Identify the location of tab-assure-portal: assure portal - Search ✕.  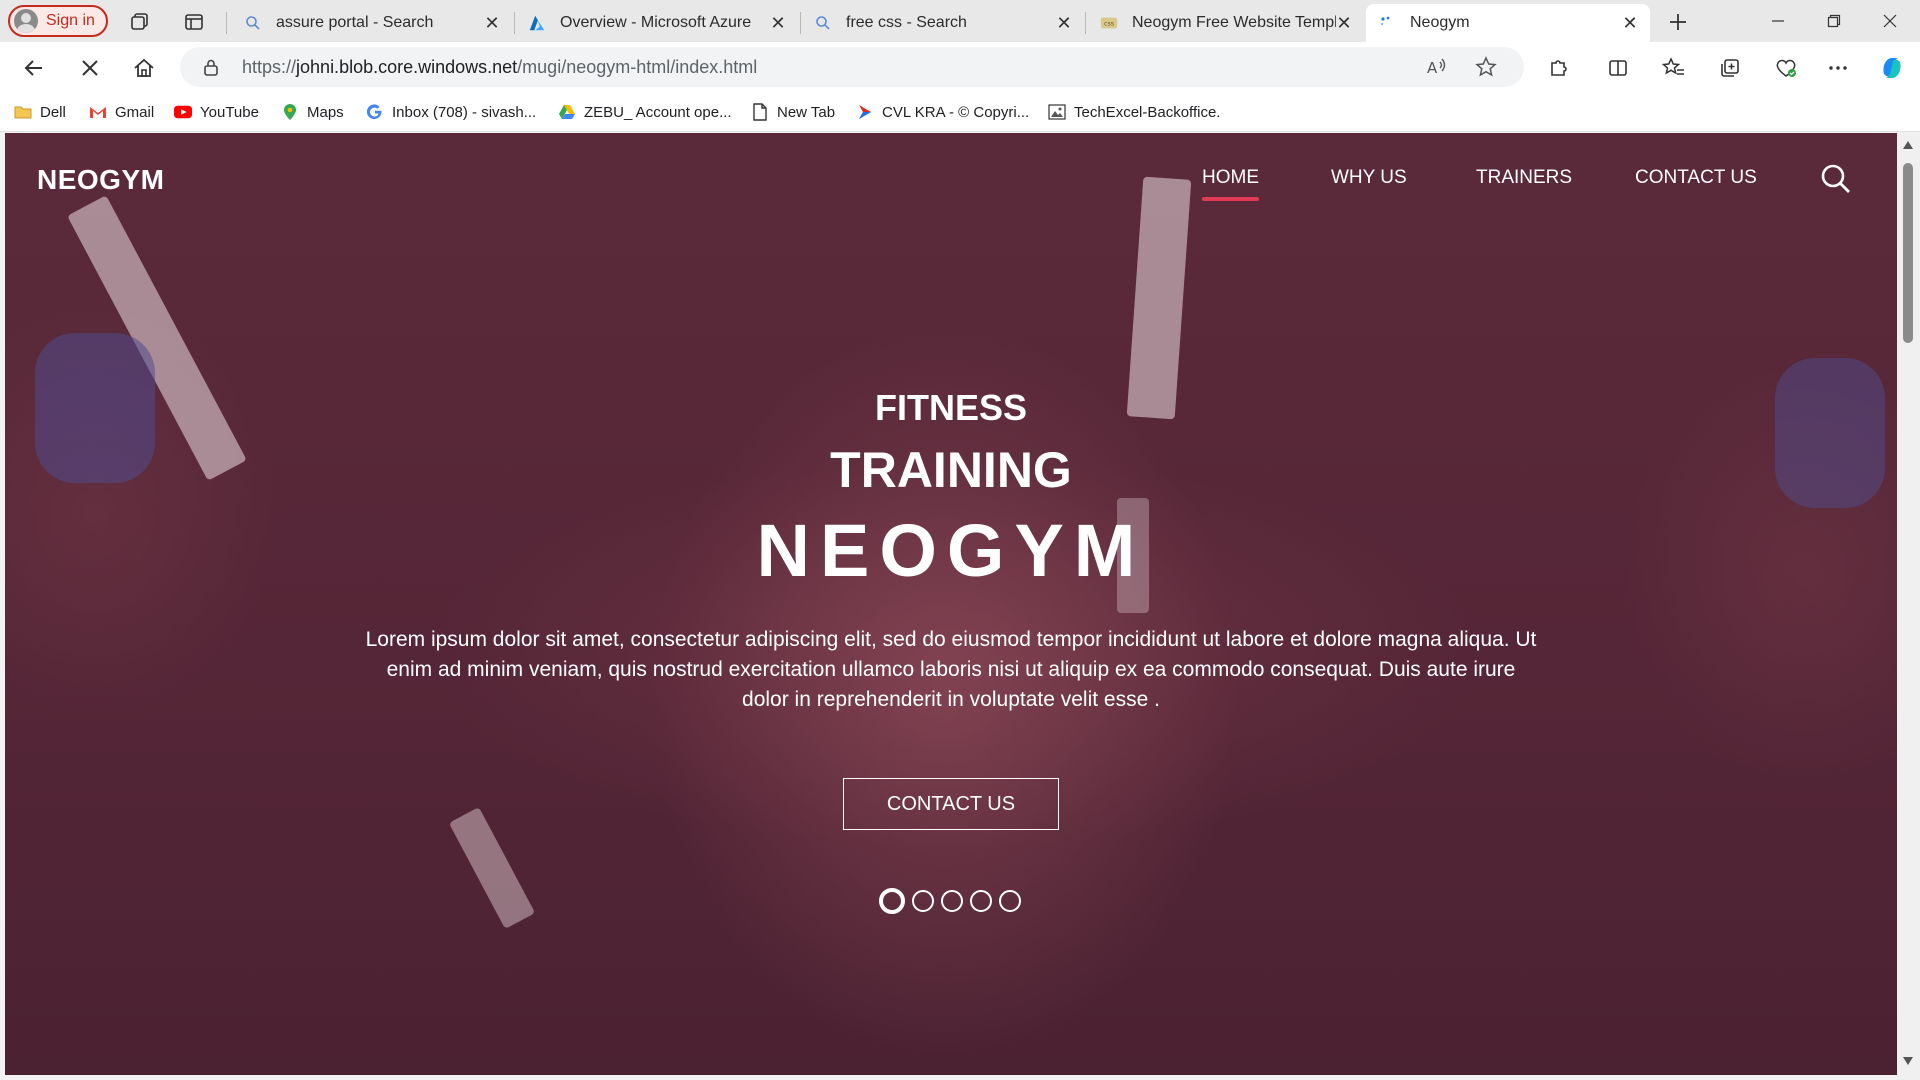
(372, 23).